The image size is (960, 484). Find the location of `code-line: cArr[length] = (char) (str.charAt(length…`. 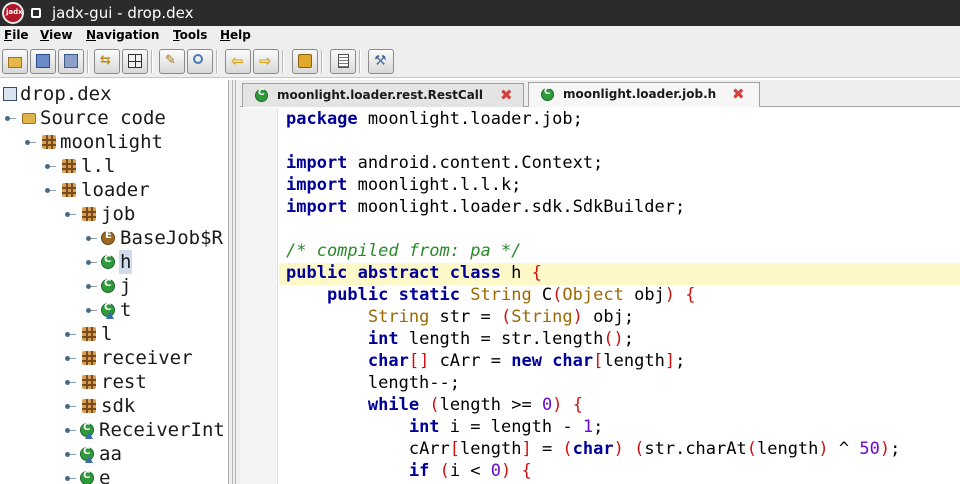

code-line: cArr[length] = (char) (str.charAt(length… is located at coordinates (654, 449).